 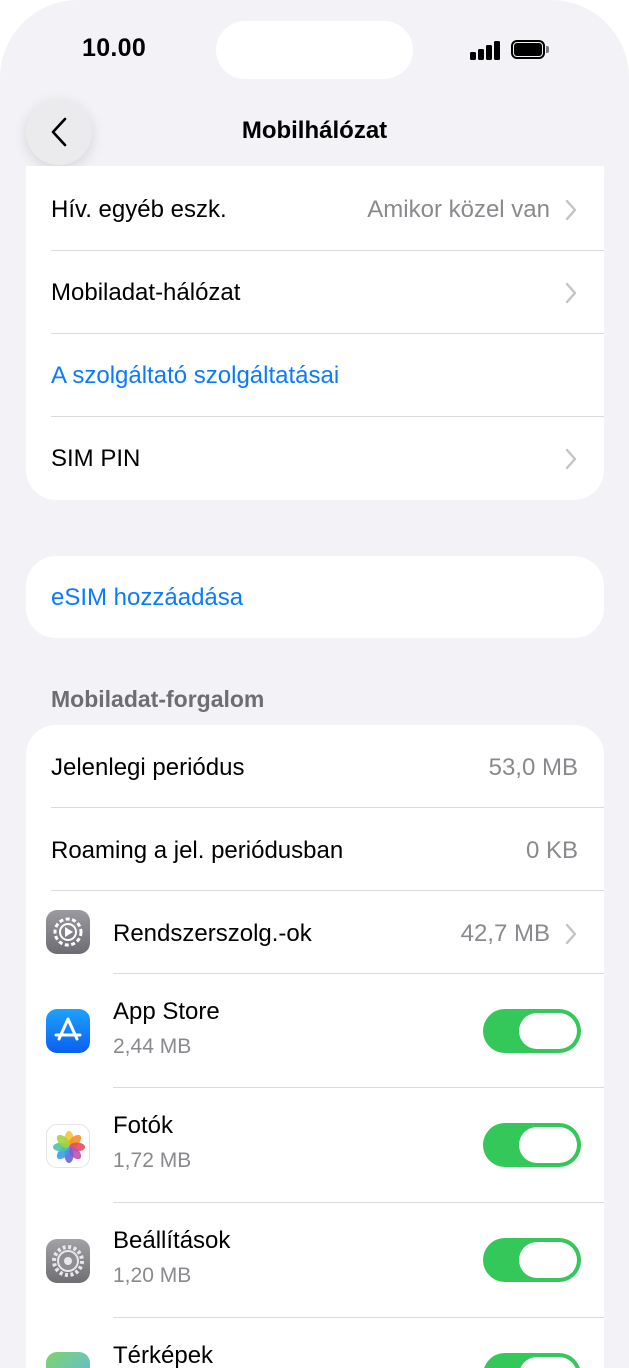 What do you see at coordinates (458, 209) in the screenshot?
I see `row-value: Amikor közel van` at bounding box center [458, 209].